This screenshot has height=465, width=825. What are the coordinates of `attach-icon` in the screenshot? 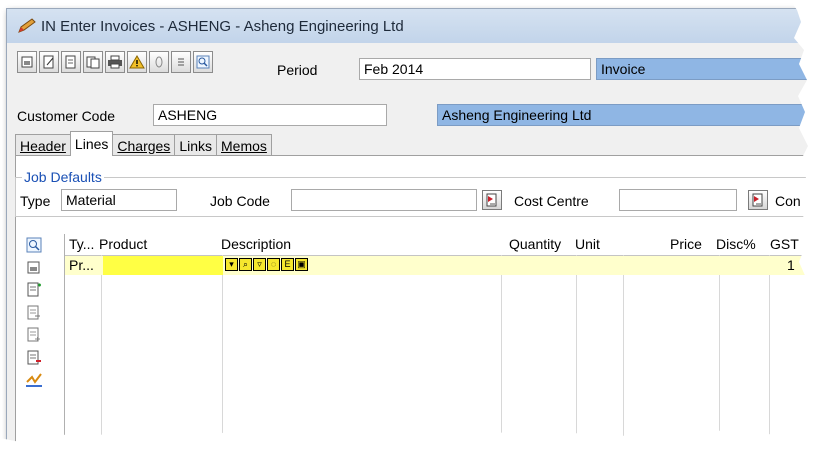 It's located at (159, 62).